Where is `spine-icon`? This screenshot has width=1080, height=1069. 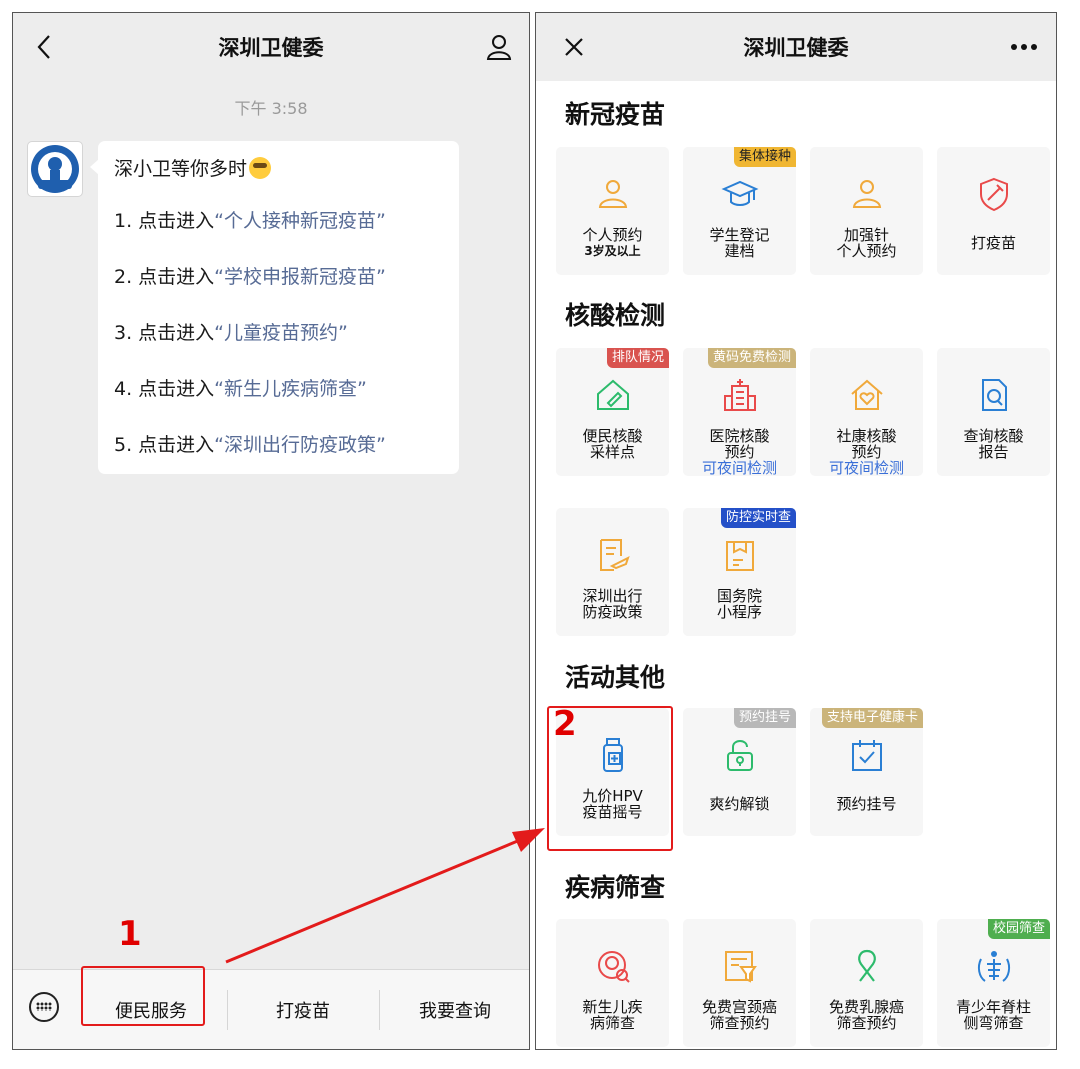 spine-icon is located at coordinates (994, 966).